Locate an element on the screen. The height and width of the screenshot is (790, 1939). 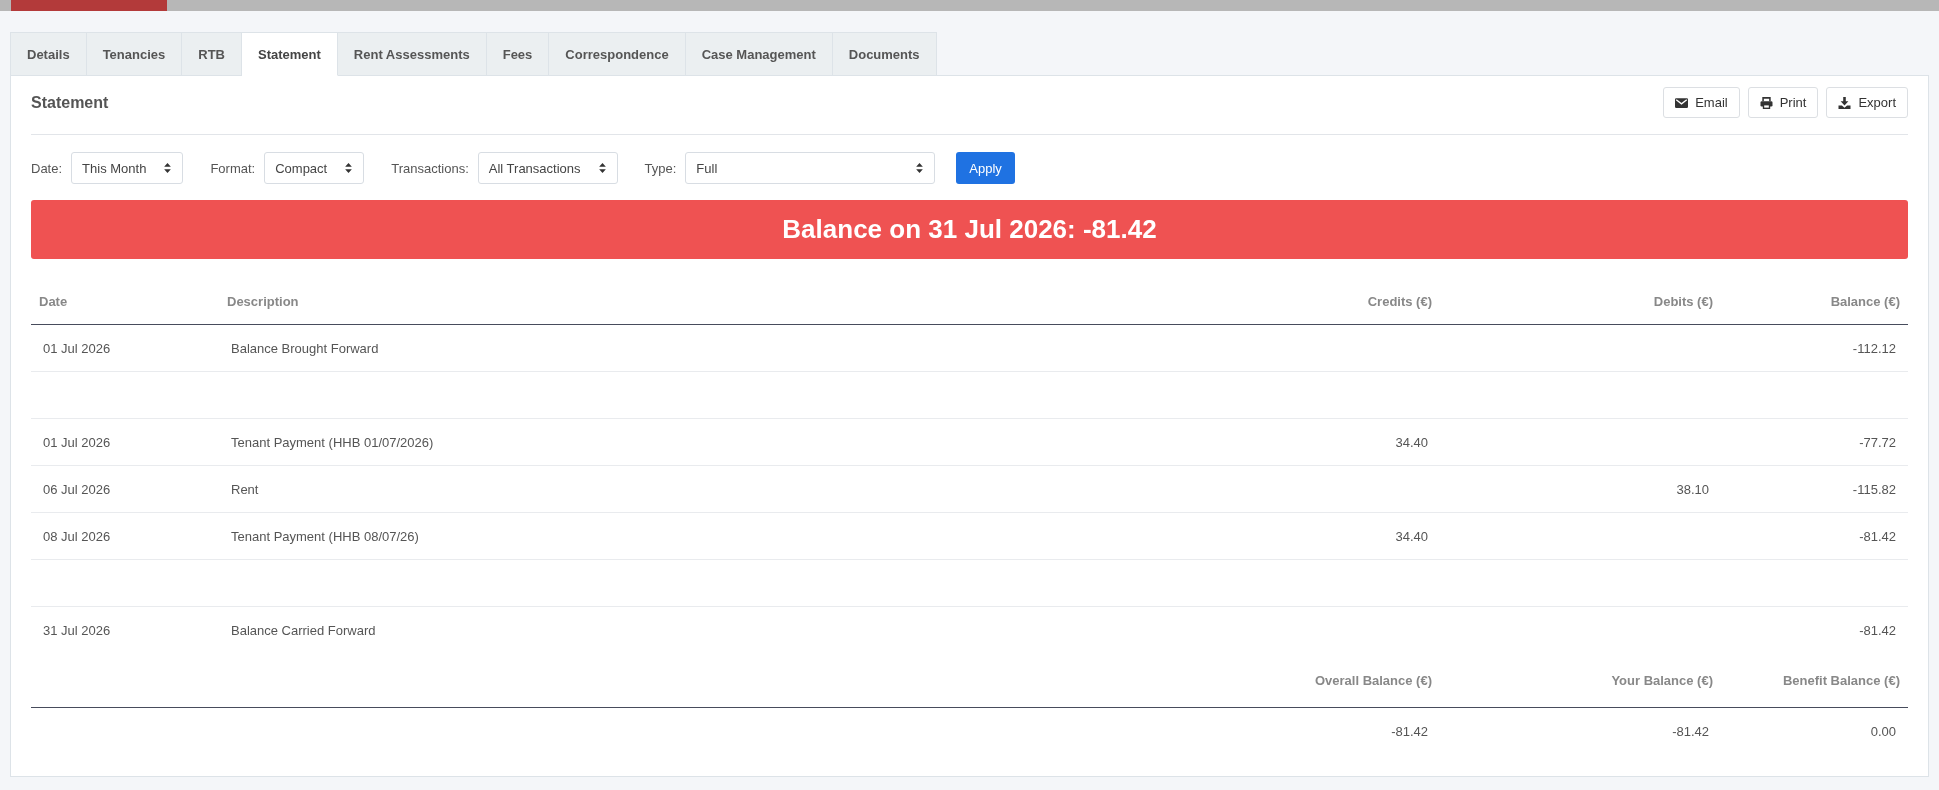
column-header: Benefit Balance (€) is located at coordinates (1841, 680).